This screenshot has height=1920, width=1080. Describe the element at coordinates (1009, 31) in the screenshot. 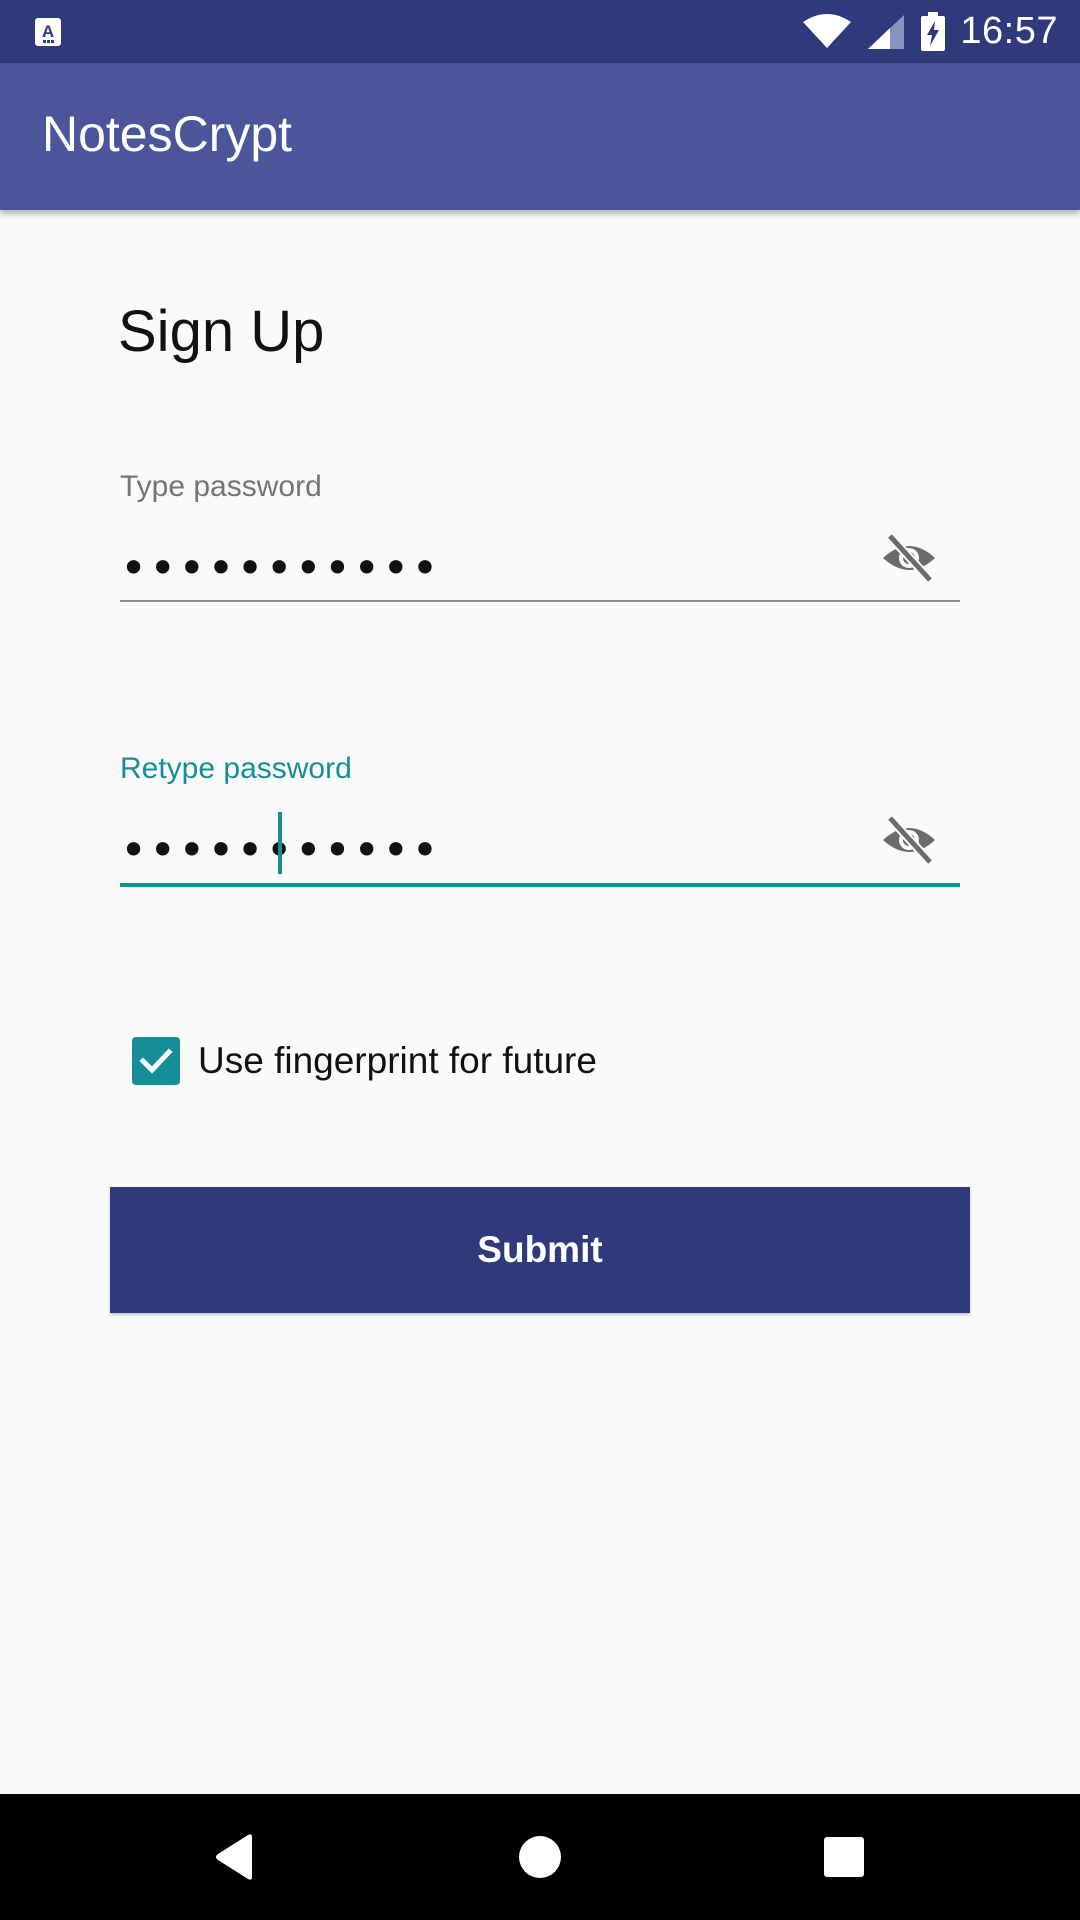

I see `status-time: 16:57` at that location.